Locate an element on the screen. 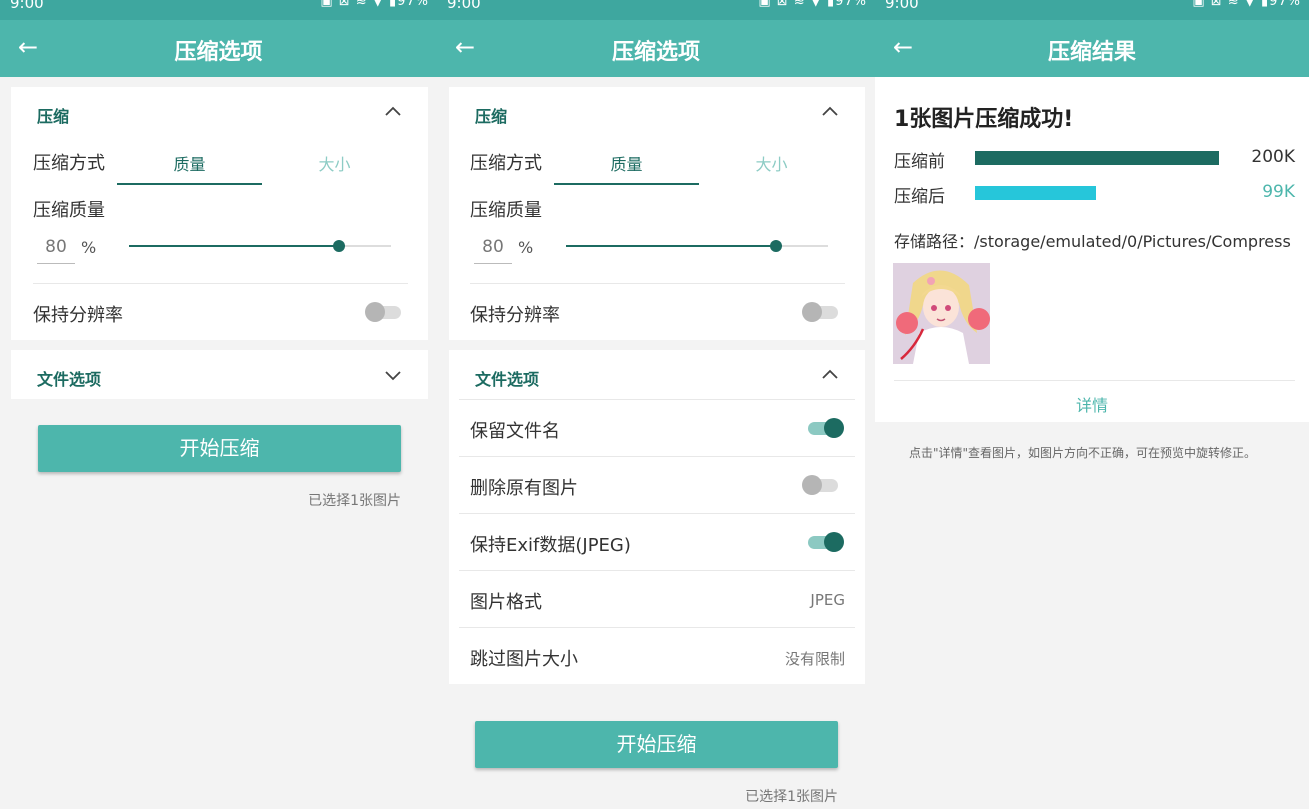  image-format-label: 图片格式 is located at coordinates (506, 602).